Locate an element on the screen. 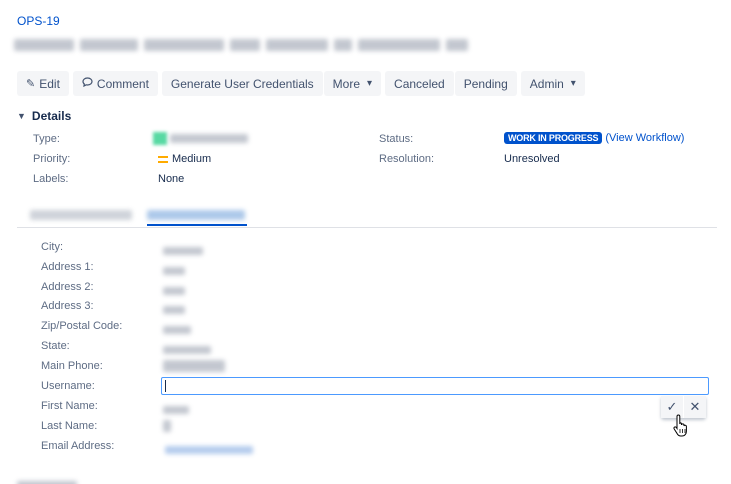 This screenshot has width=731, height=484. address1-label: Address 1: is located at coordinates (67, 267).